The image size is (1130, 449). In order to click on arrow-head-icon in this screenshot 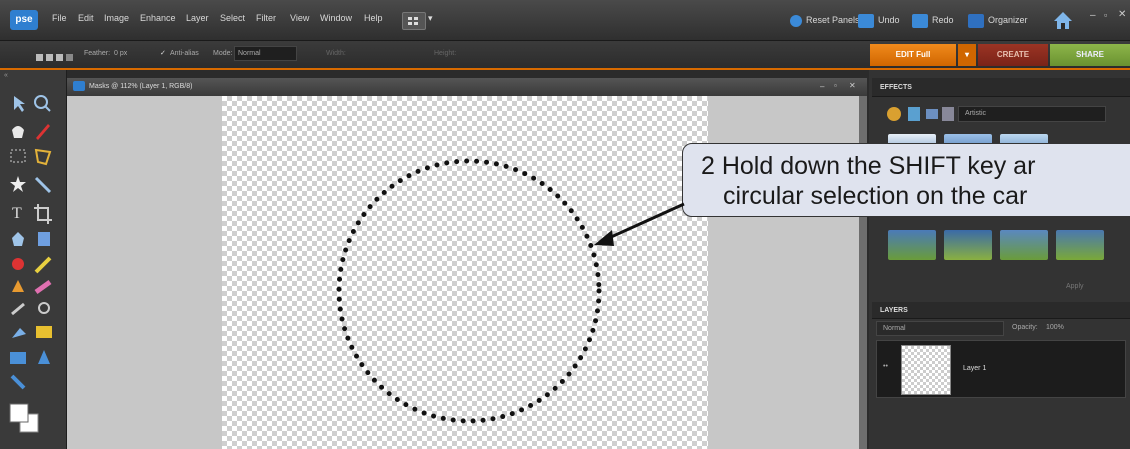, I will do `click(604, 238)`.